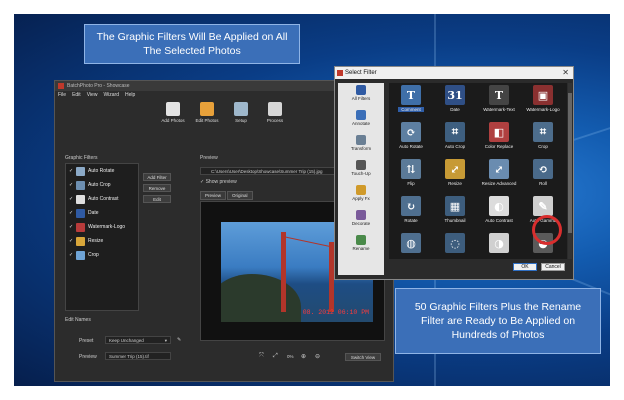 Image resolution: width=624 pixels, height=400 pixels. I want to click on roll-icon: ⟲, so click(543, 169).